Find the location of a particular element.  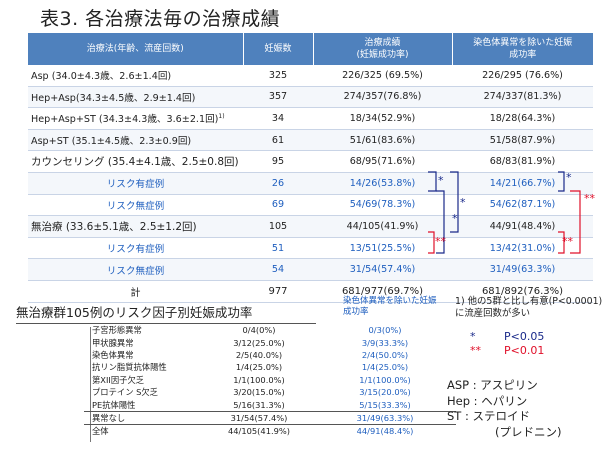

row-label: Hep+Asp(34.3±4.5歳、2.9±1.4回) is located at coordinates (135, 97).